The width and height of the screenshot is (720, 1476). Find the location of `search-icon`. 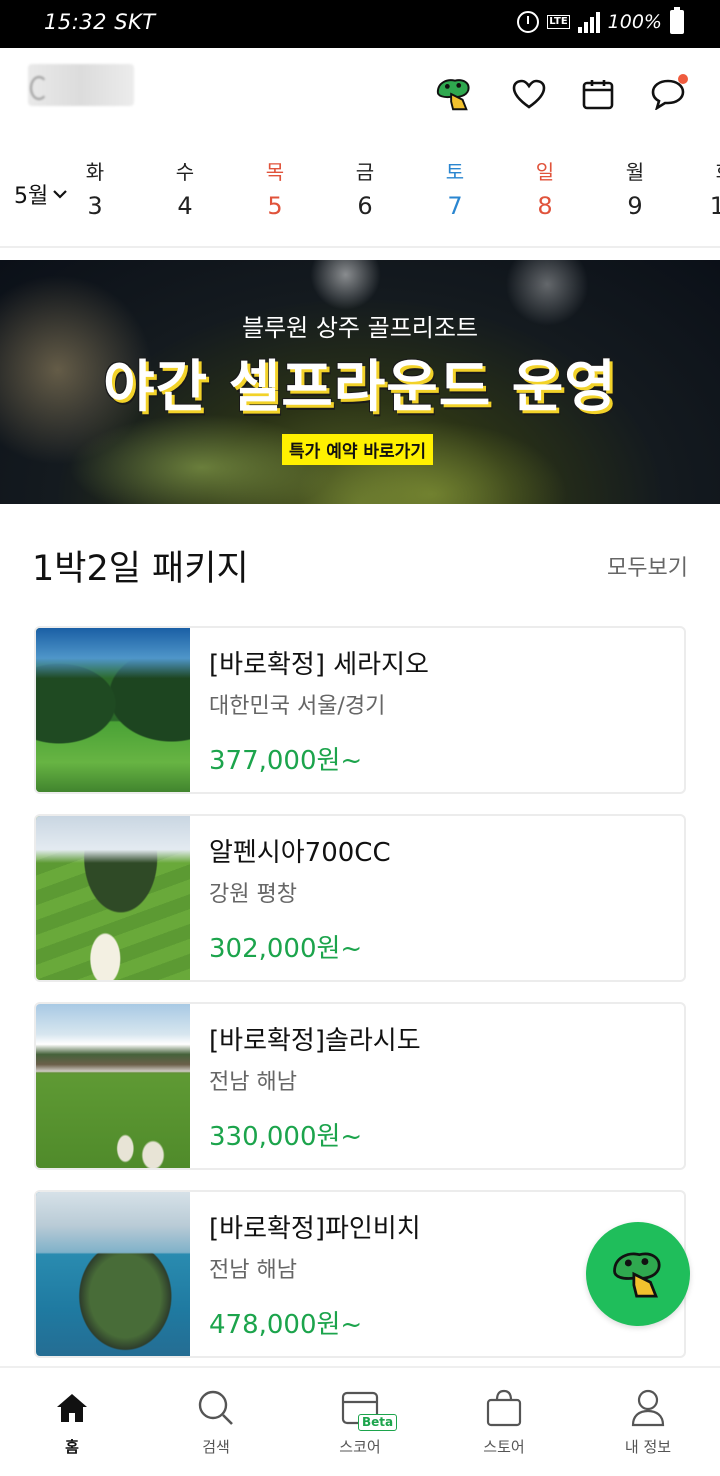

search-icon is located at coordinates (215, 1407).